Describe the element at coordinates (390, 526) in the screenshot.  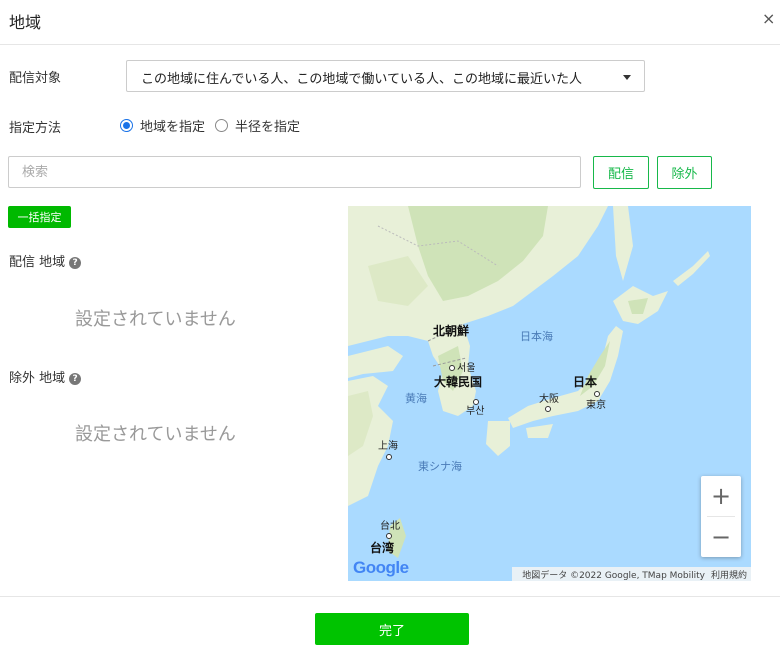
I see `map-label-taipei: 台北` at that location.